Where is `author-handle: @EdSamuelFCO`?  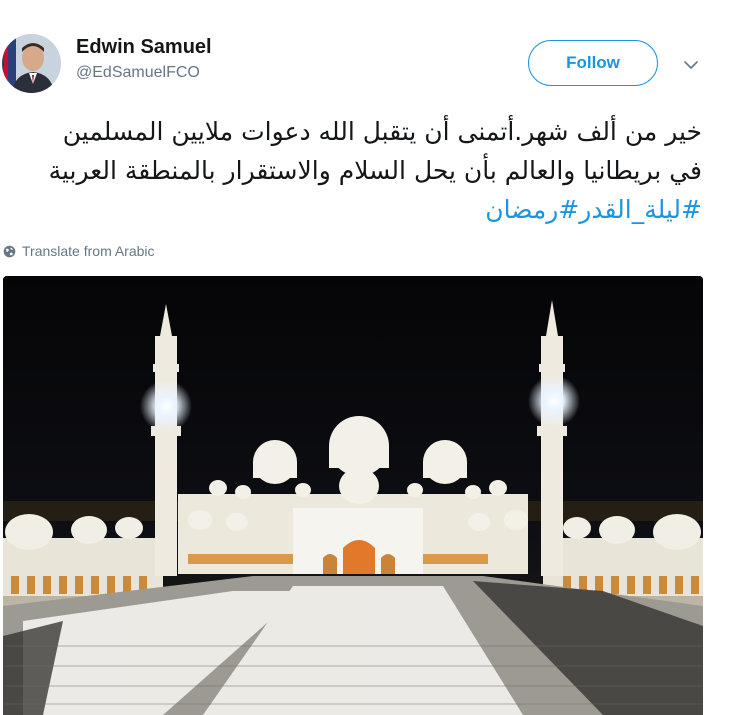 author-handle: @EdSamuelFCO is located at coordinates (138, 73).